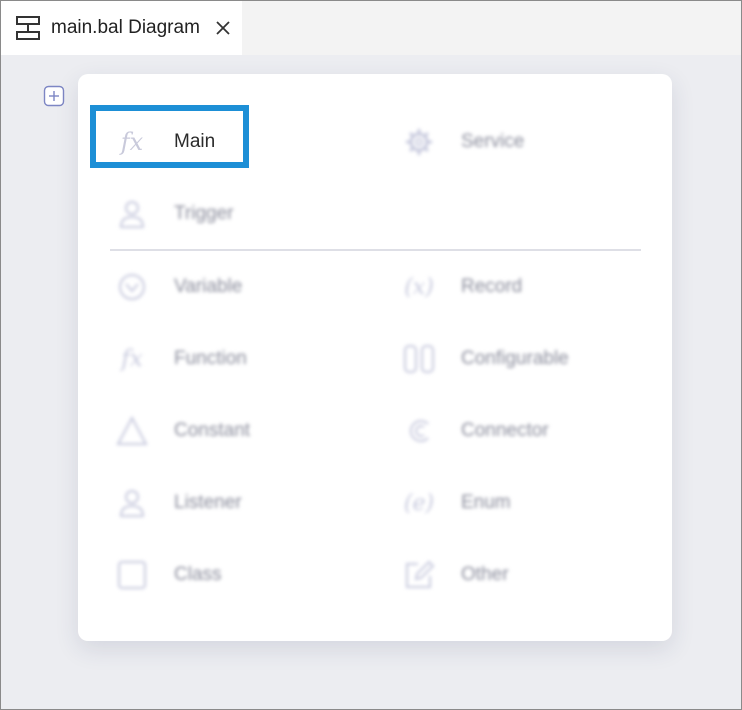  What do you see at coordinates (371, 28) in the screenshot?
I see `tab-bar: main.bal Diagram` at bounding box center [371, 28].